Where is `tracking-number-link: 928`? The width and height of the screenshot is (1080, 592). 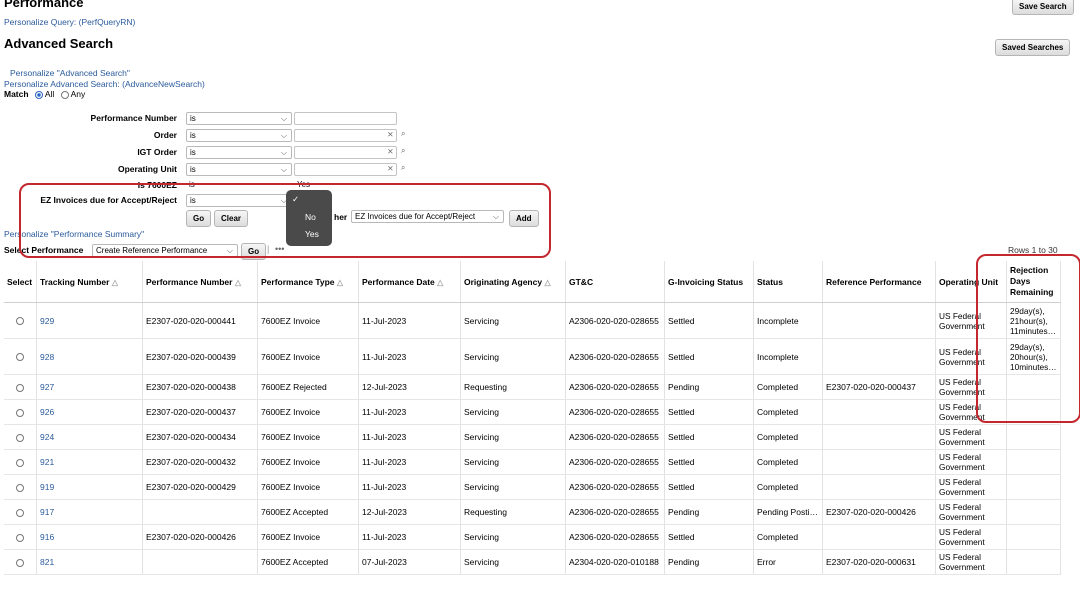 tracking-number-link: 928 is located at coordinates (89, 356).